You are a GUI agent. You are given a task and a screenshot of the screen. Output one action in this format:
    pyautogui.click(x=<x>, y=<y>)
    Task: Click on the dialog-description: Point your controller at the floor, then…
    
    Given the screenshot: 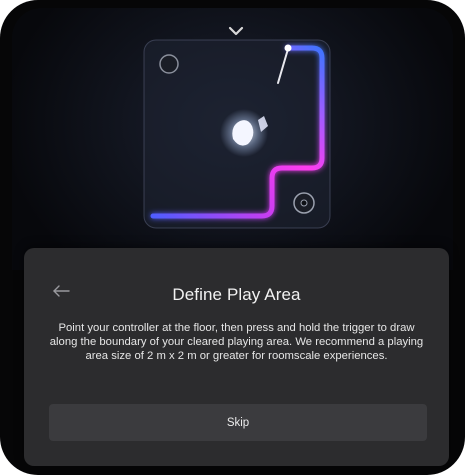 What is the action you would take?
    pyautogui.click(x=236, y=342)
    